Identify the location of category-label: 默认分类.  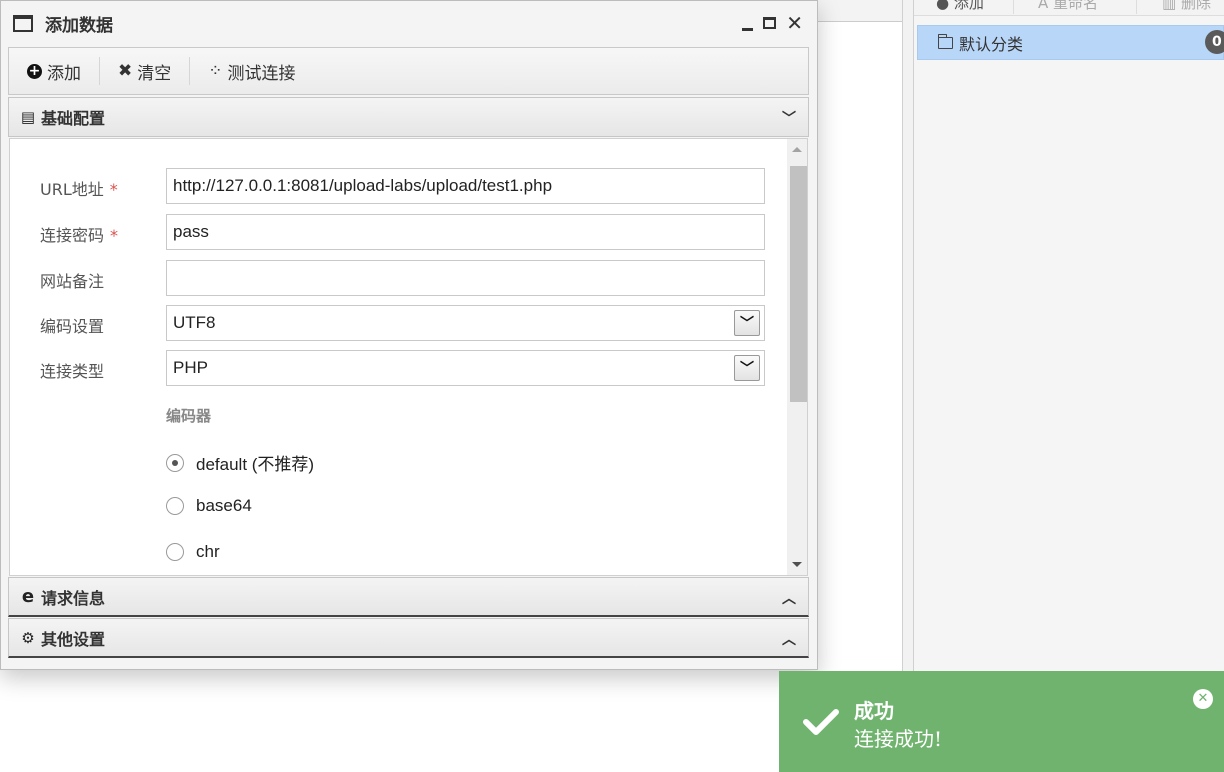
(991, 44).